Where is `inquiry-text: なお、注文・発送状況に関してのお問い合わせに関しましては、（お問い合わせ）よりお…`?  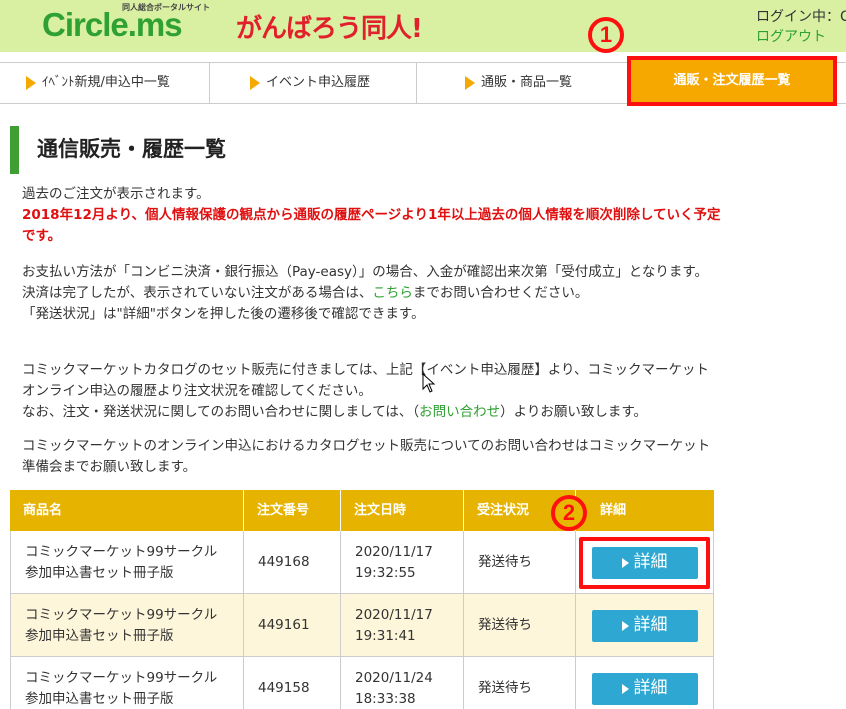 inquiry-text: なお、注文・発送状況に関してのお問い合わせに関しましては、（お問い合わせ）よりお… is located at coordinates (372, 412).